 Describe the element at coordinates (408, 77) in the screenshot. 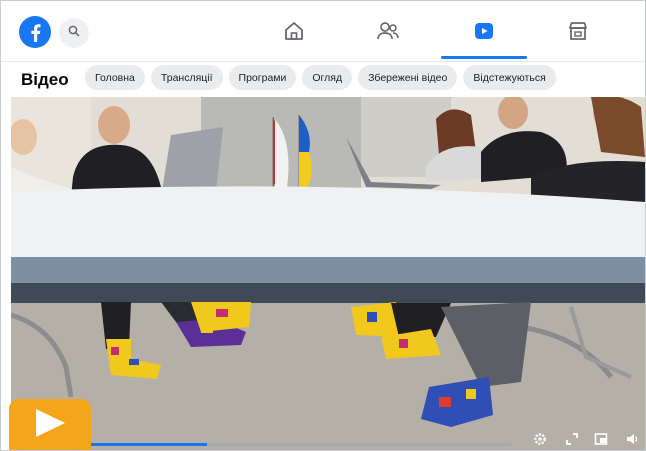

I see `chip-saved: Збережені відео` at that location.